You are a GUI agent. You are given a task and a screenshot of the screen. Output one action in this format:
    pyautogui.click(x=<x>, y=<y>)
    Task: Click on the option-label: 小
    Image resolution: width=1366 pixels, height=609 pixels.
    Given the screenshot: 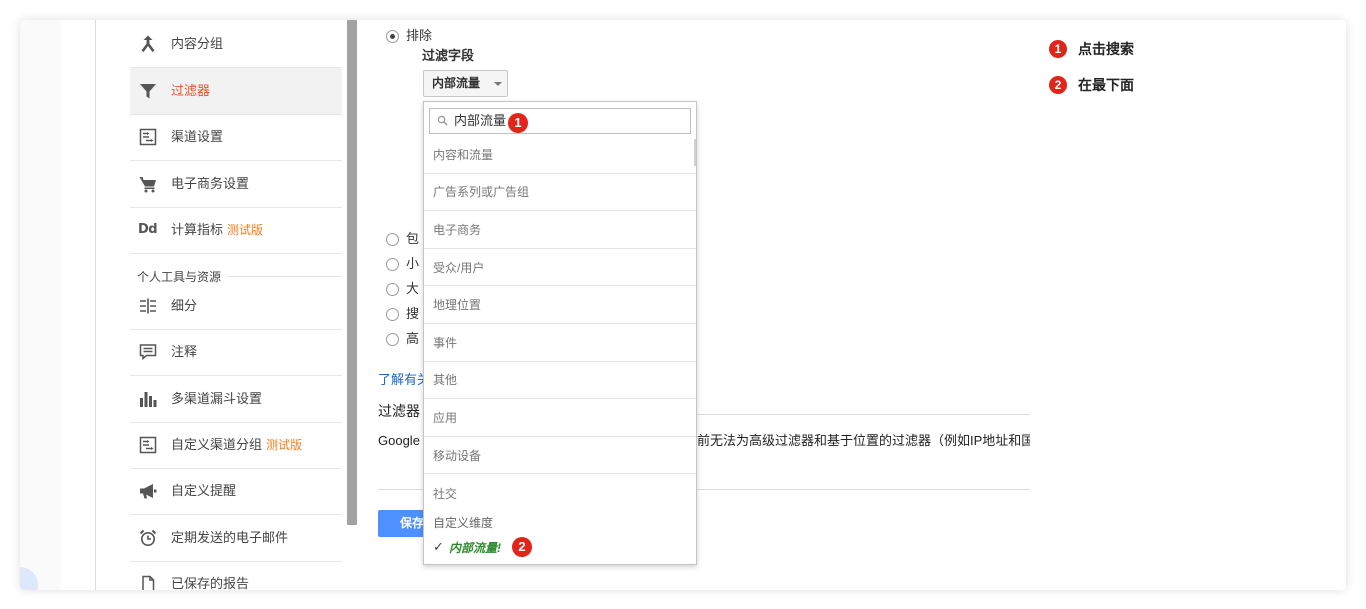 What is the action you would take?
    pyautogui.click(x=413, y=263)
    